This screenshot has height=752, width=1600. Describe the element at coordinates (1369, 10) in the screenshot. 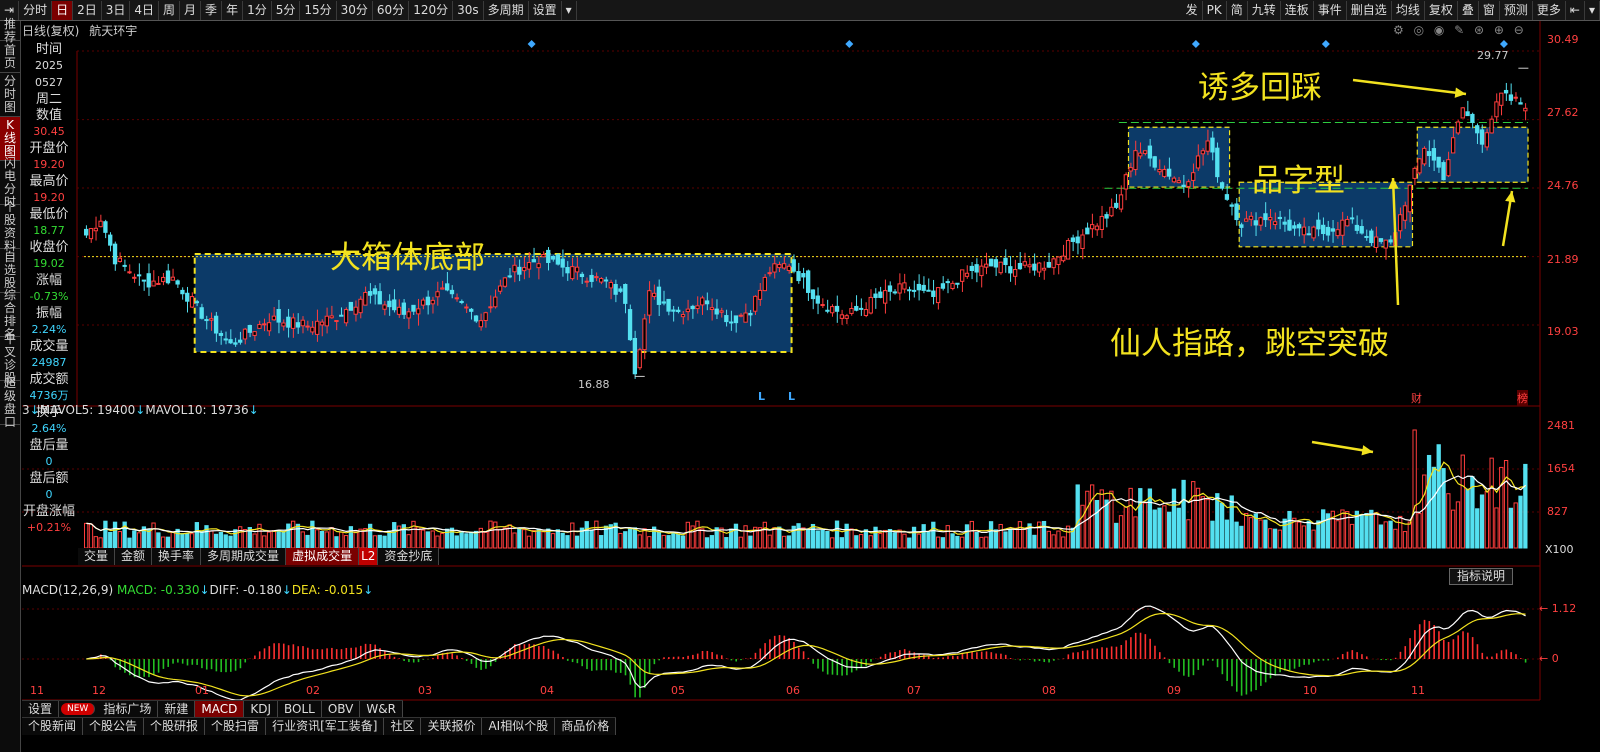

I see `toolbar-right-button: 删自选` at that location.